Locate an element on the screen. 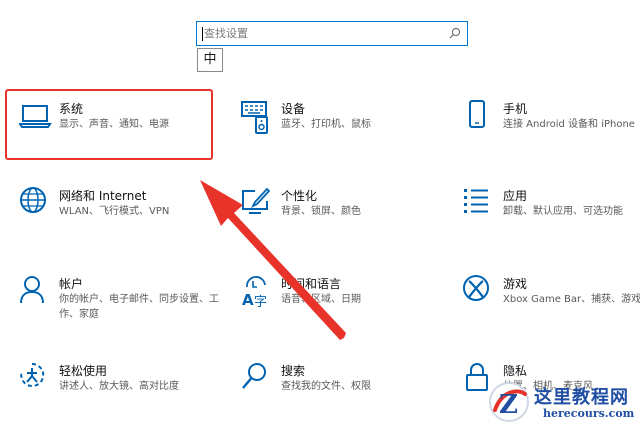 The image size is (640, 427). tile-search: 搜索 查找我的文件、权限 is located at coordinates (341, 391).